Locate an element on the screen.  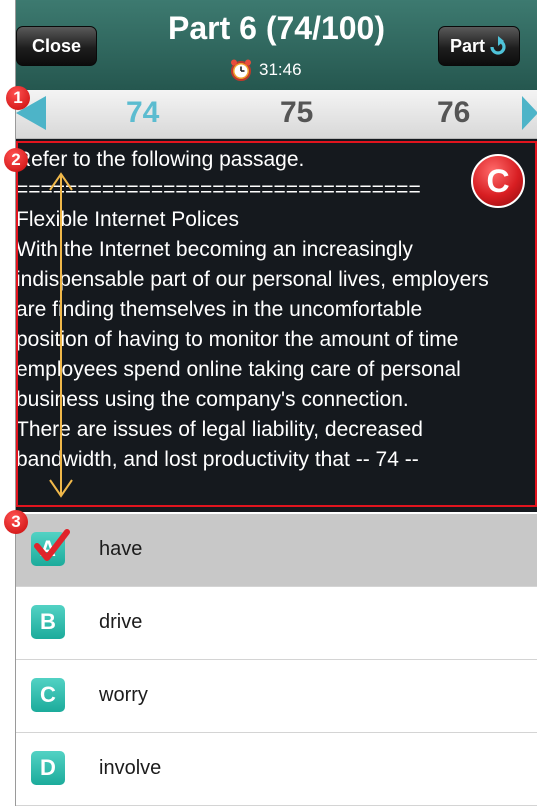
alarm-clock-icon is located at coordinates (241, 70).